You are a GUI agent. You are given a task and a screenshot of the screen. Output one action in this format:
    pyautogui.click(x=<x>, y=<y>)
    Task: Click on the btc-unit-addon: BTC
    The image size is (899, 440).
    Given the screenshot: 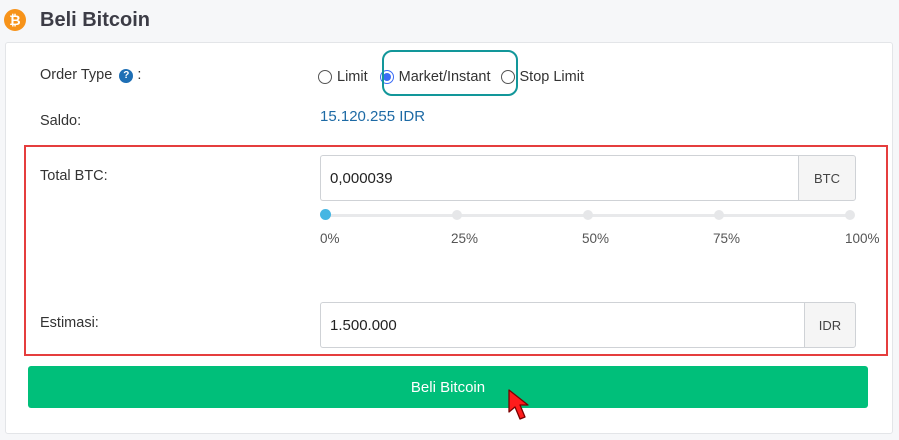 What is the action you would take?
    pyautogui.click(x=827, y=178)
    